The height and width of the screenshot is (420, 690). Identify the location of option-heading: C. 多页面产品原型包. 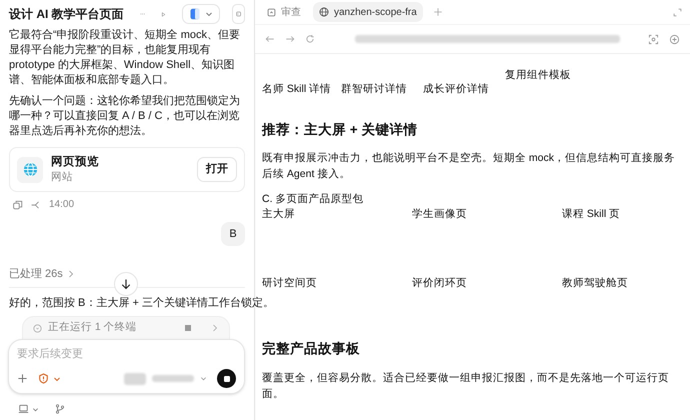
(313, 200).